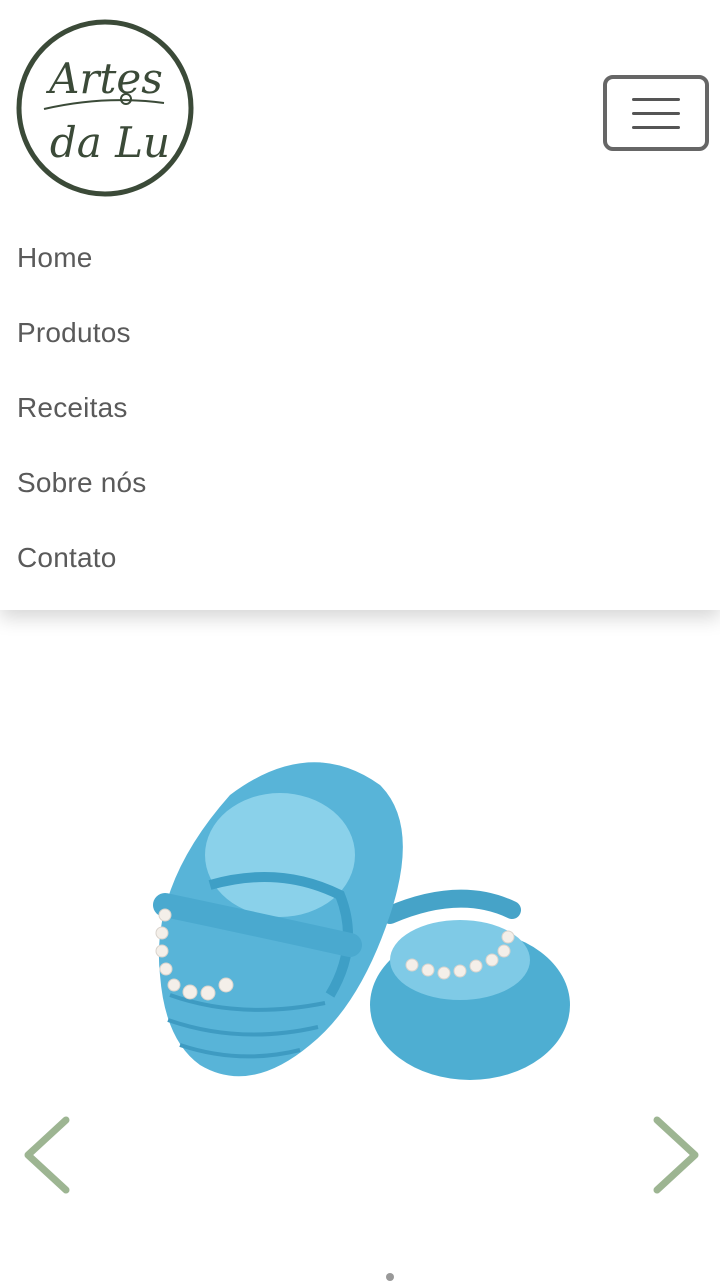  I want to click on carousel-prev-button, so click(48, 1155).